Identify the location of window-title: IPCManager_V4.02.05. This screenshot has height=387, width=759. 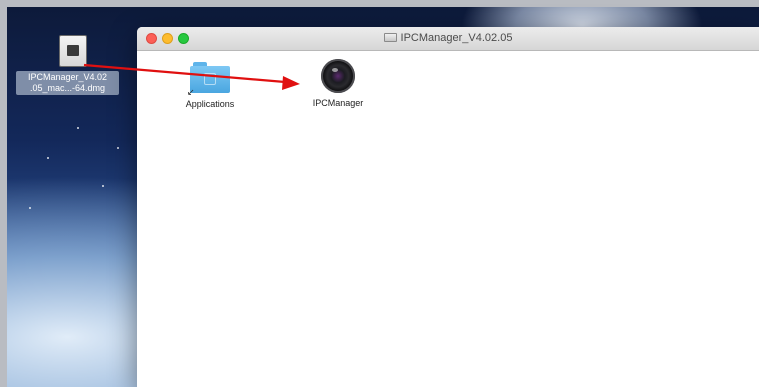
(448, 38).